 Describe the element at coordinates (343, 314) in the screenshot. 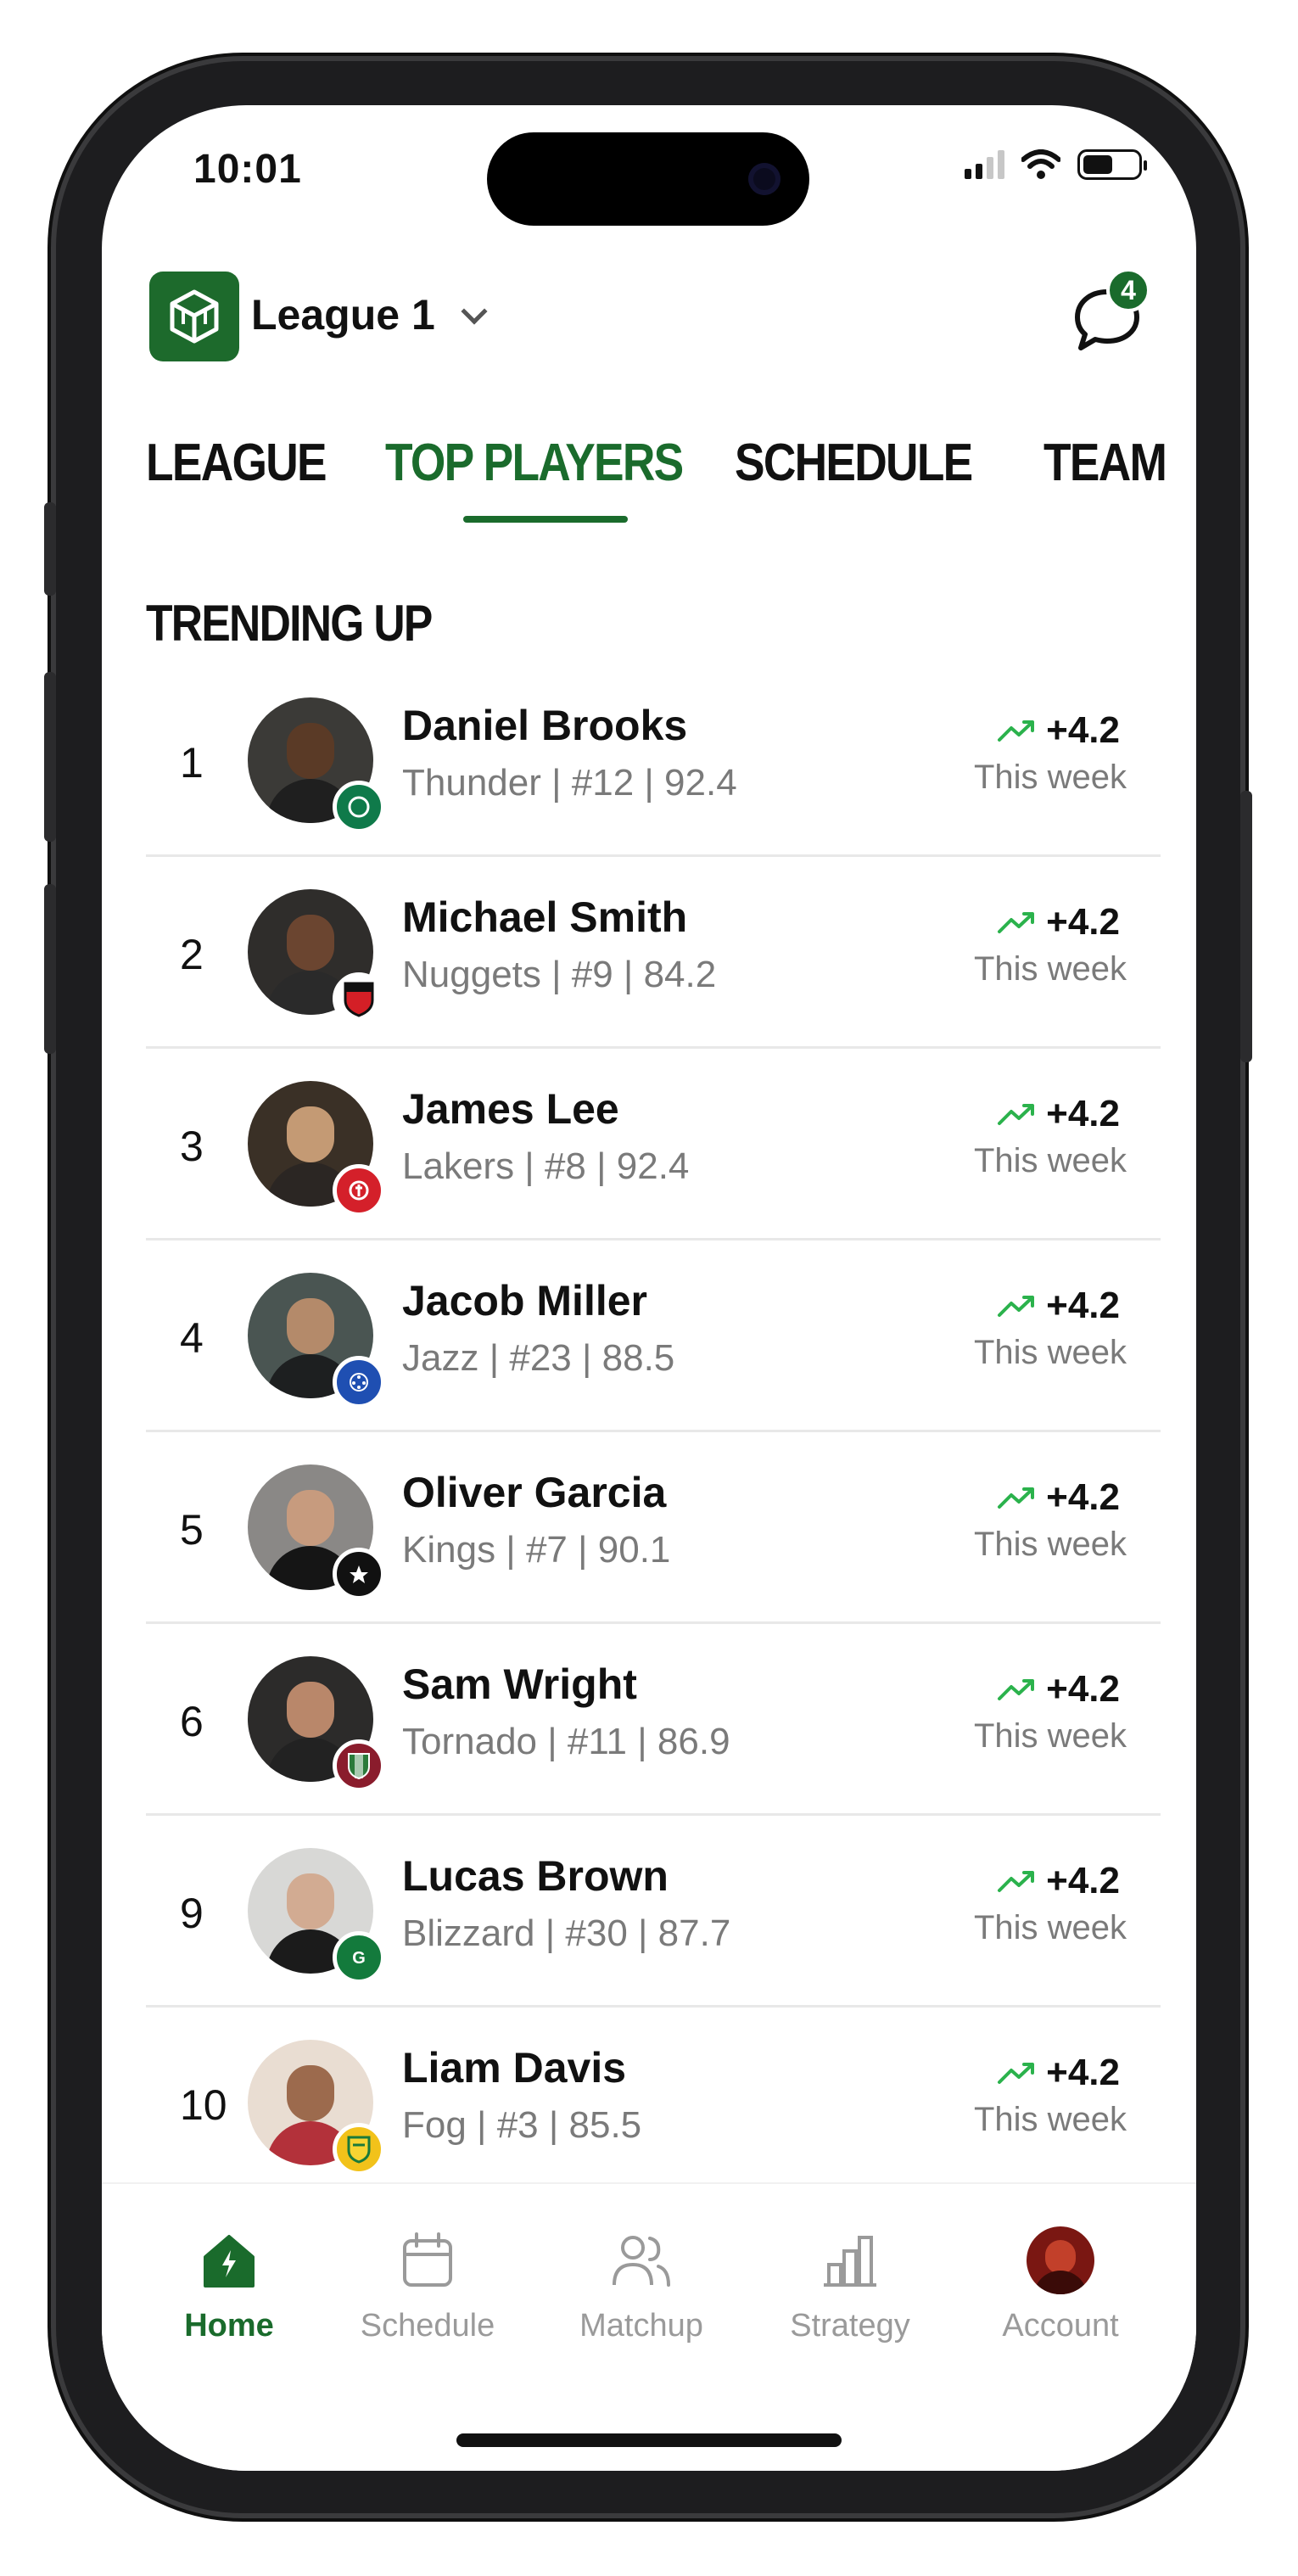

I see `league-selector: League 1` at that location.